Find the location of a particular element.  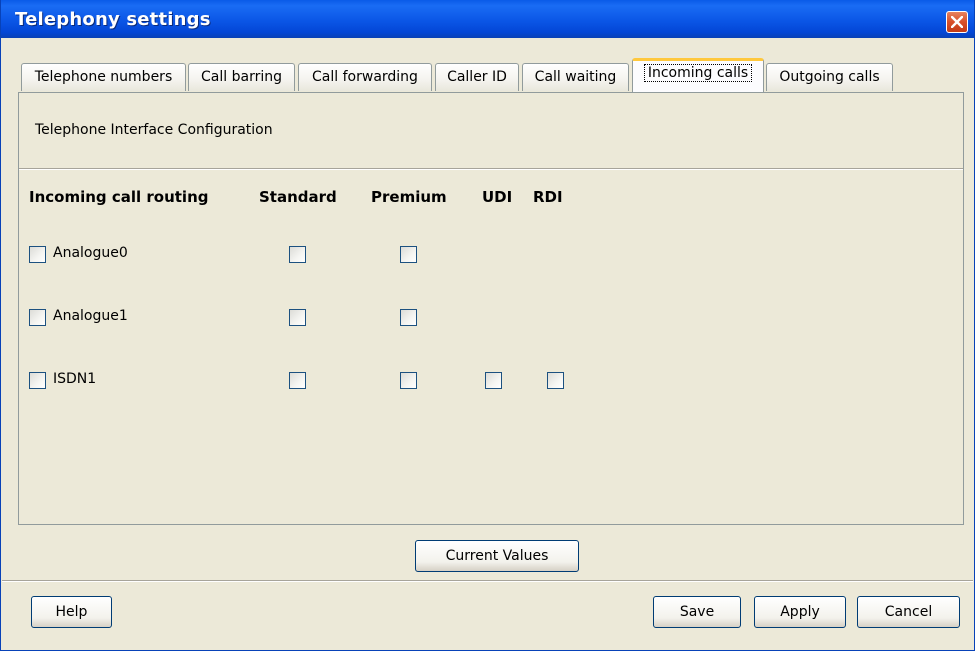

row-label-analogue0: Analogue0 is located at coordinates (90, 253).